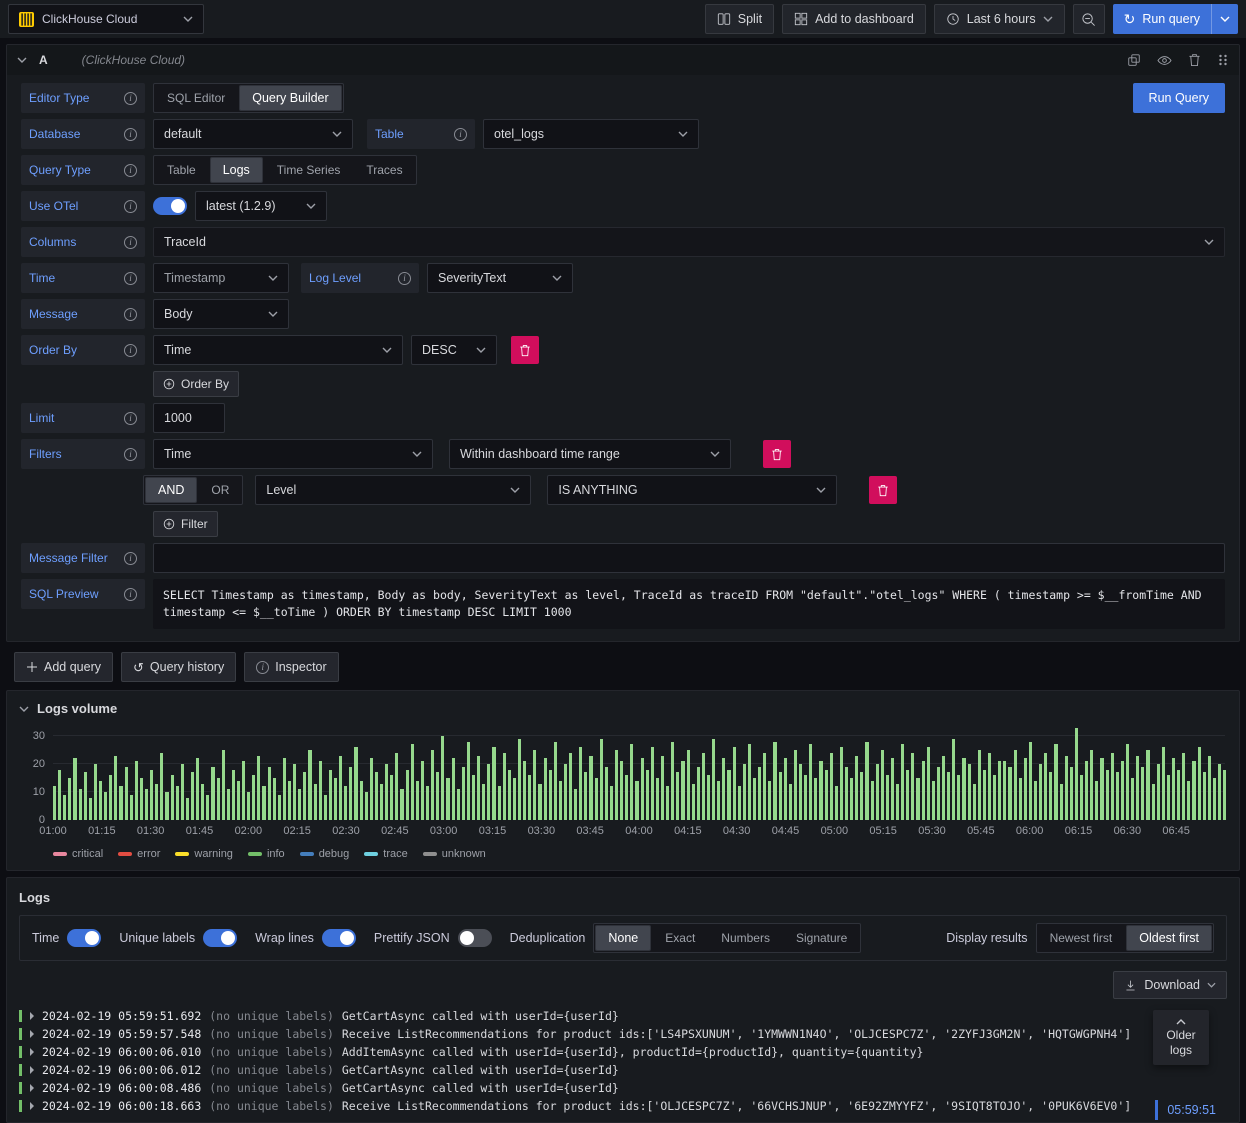 Image resolution: width=1246 pixels, height=1123 pixels. I want to click on dedup-none: None, so click(623, 938).